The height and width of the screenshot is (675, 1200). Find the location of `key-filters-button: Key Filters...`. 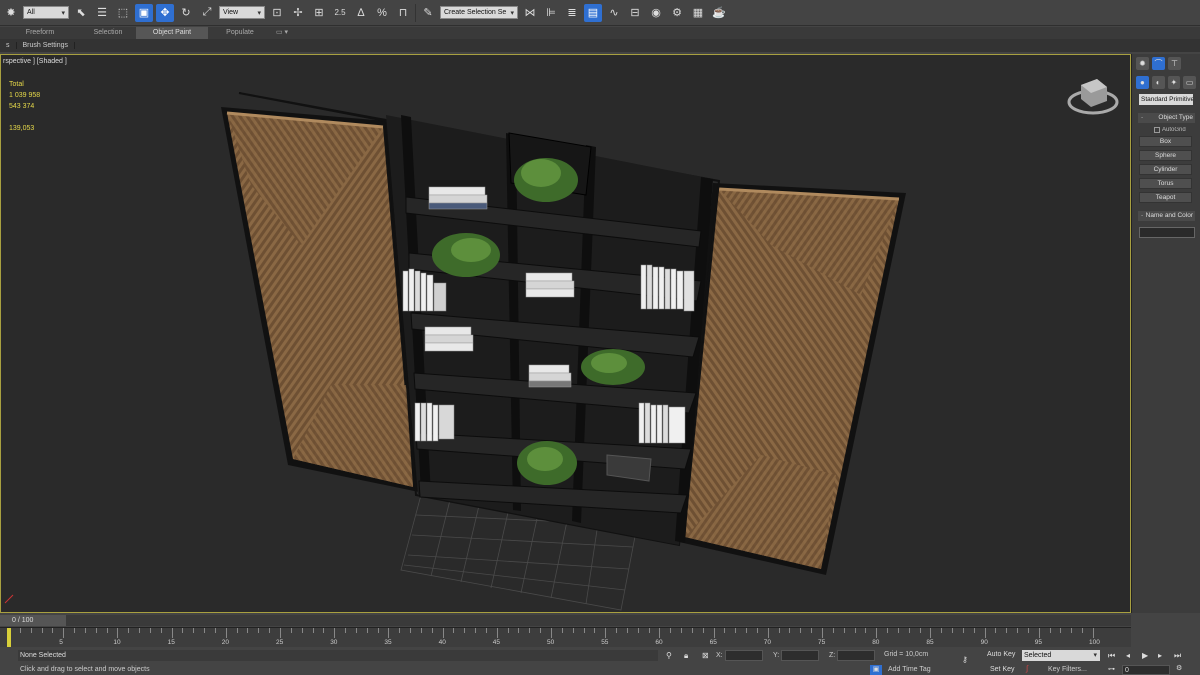

key-filters-button: Key Filters... is located at coordinates (1067, 669).